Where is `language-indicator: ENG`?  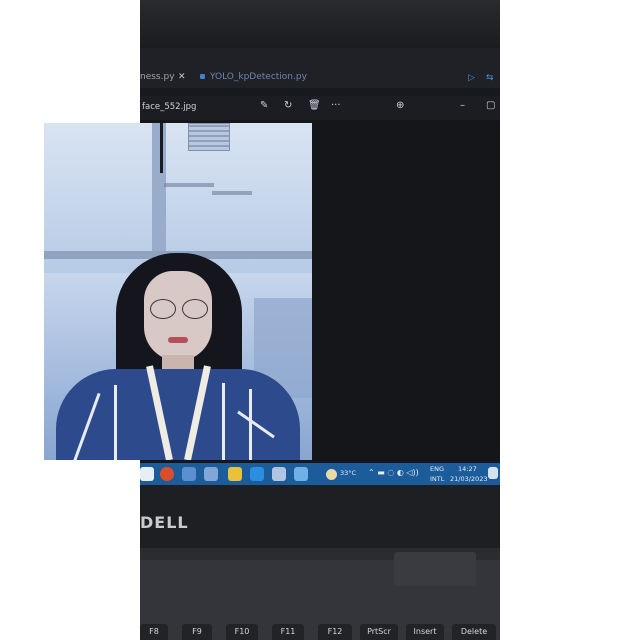 language-indicator: ENG is located at coordinates (437, 469).